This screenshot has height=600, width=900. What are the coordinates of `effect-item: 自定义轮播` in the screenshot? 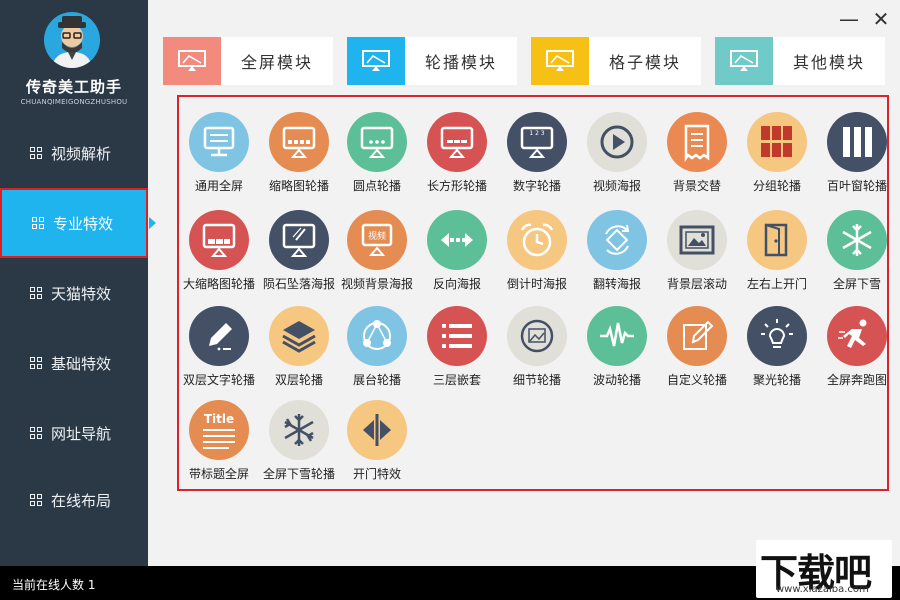 It's located at (697, 340).